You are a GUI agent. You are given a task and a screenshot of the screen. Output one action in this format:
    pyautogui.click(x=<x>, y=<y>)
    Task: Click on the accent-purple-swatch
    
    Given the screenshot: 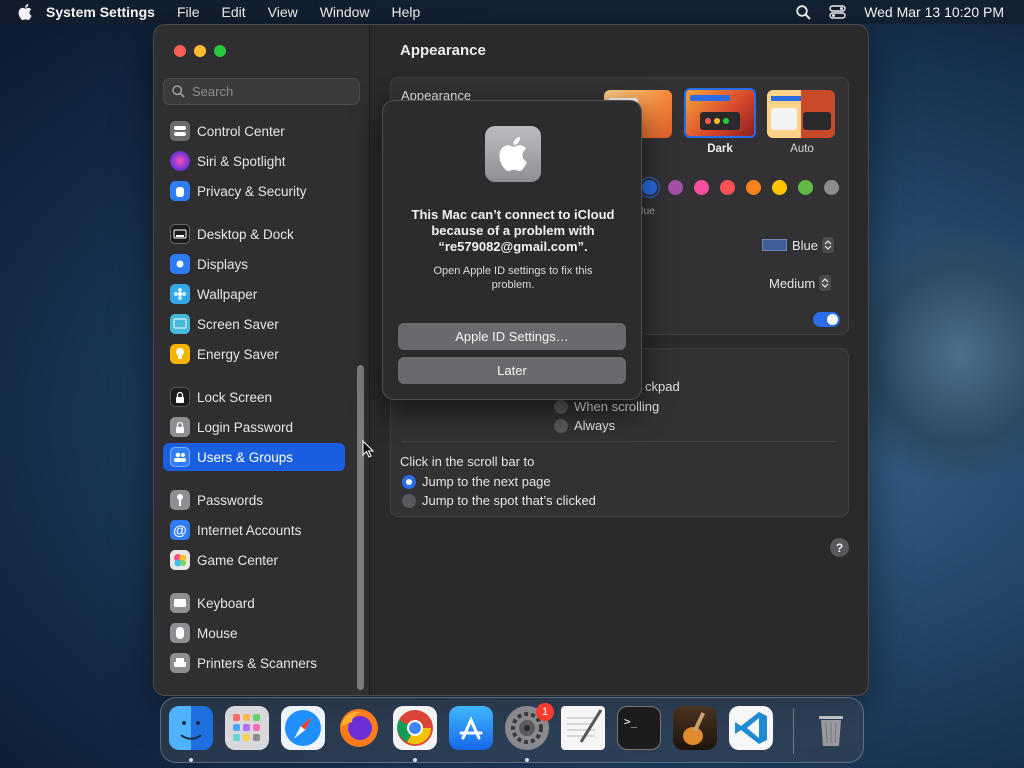 What is the action you would take?
    pyautogui.click(x=675, y=187)
    